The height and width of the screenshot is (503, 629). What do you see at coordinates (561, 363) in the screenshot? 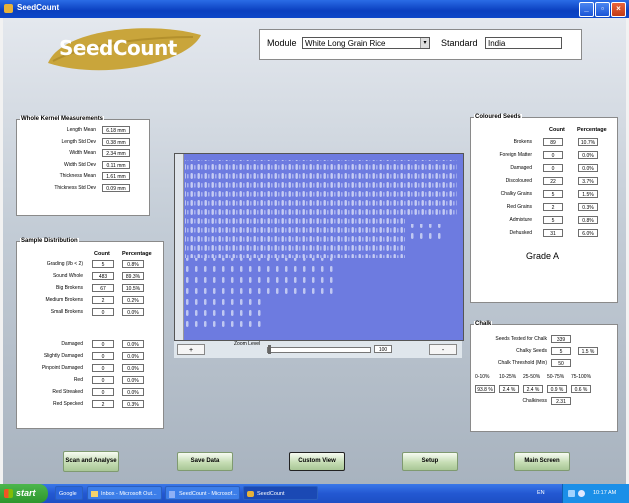
I see `chalk-threshold-value: 50` at bounding box center [561, 363].